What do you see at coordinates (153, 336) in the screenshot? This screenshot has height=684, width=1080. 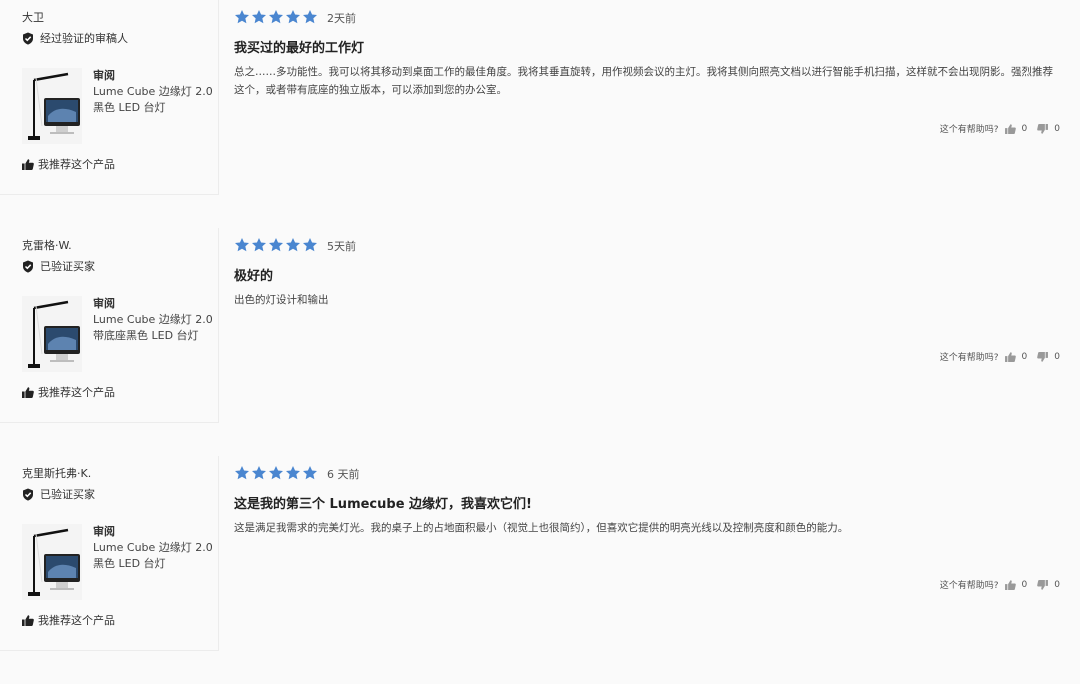 I see `product-name-line2: 带底座黑色 LED 台灯` at bounding box center [153, 336].